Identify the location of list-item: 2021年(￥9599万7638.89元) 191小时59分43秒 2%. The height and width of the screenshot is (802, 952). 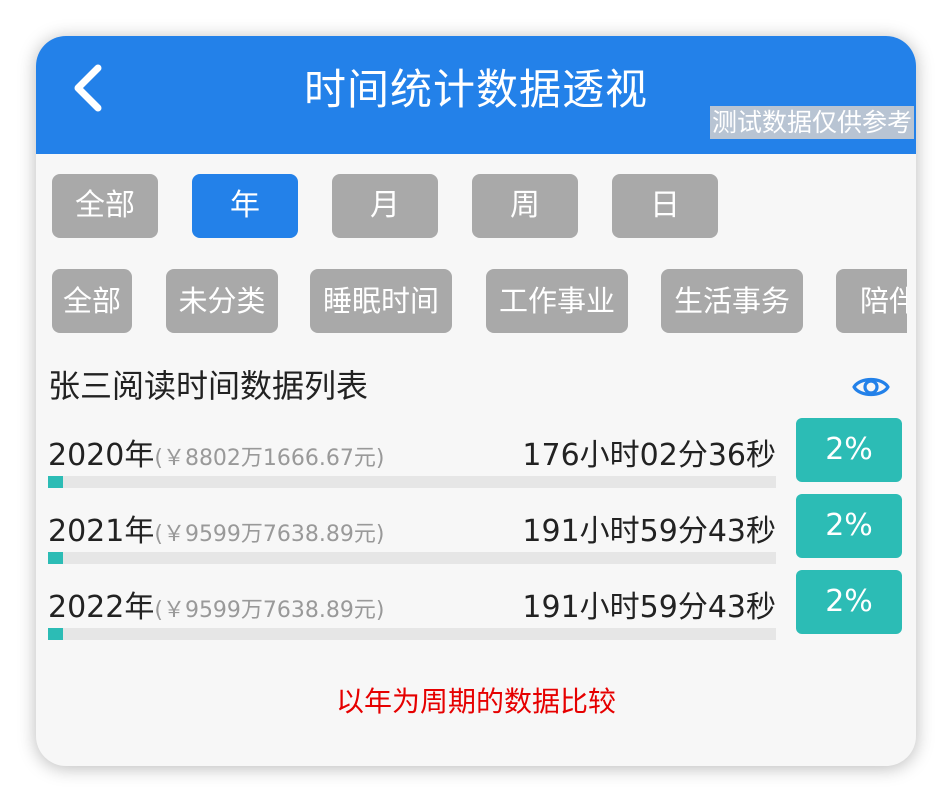
(476, 541).